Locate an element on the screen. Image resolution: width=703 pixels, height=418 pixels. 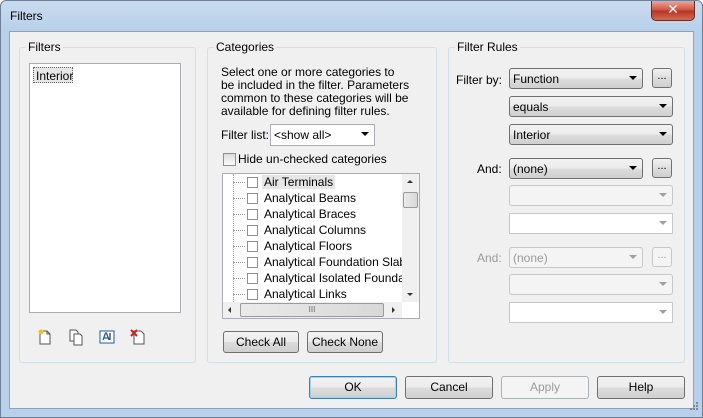
scroll-right-icon is located at coordinates (393, 310).